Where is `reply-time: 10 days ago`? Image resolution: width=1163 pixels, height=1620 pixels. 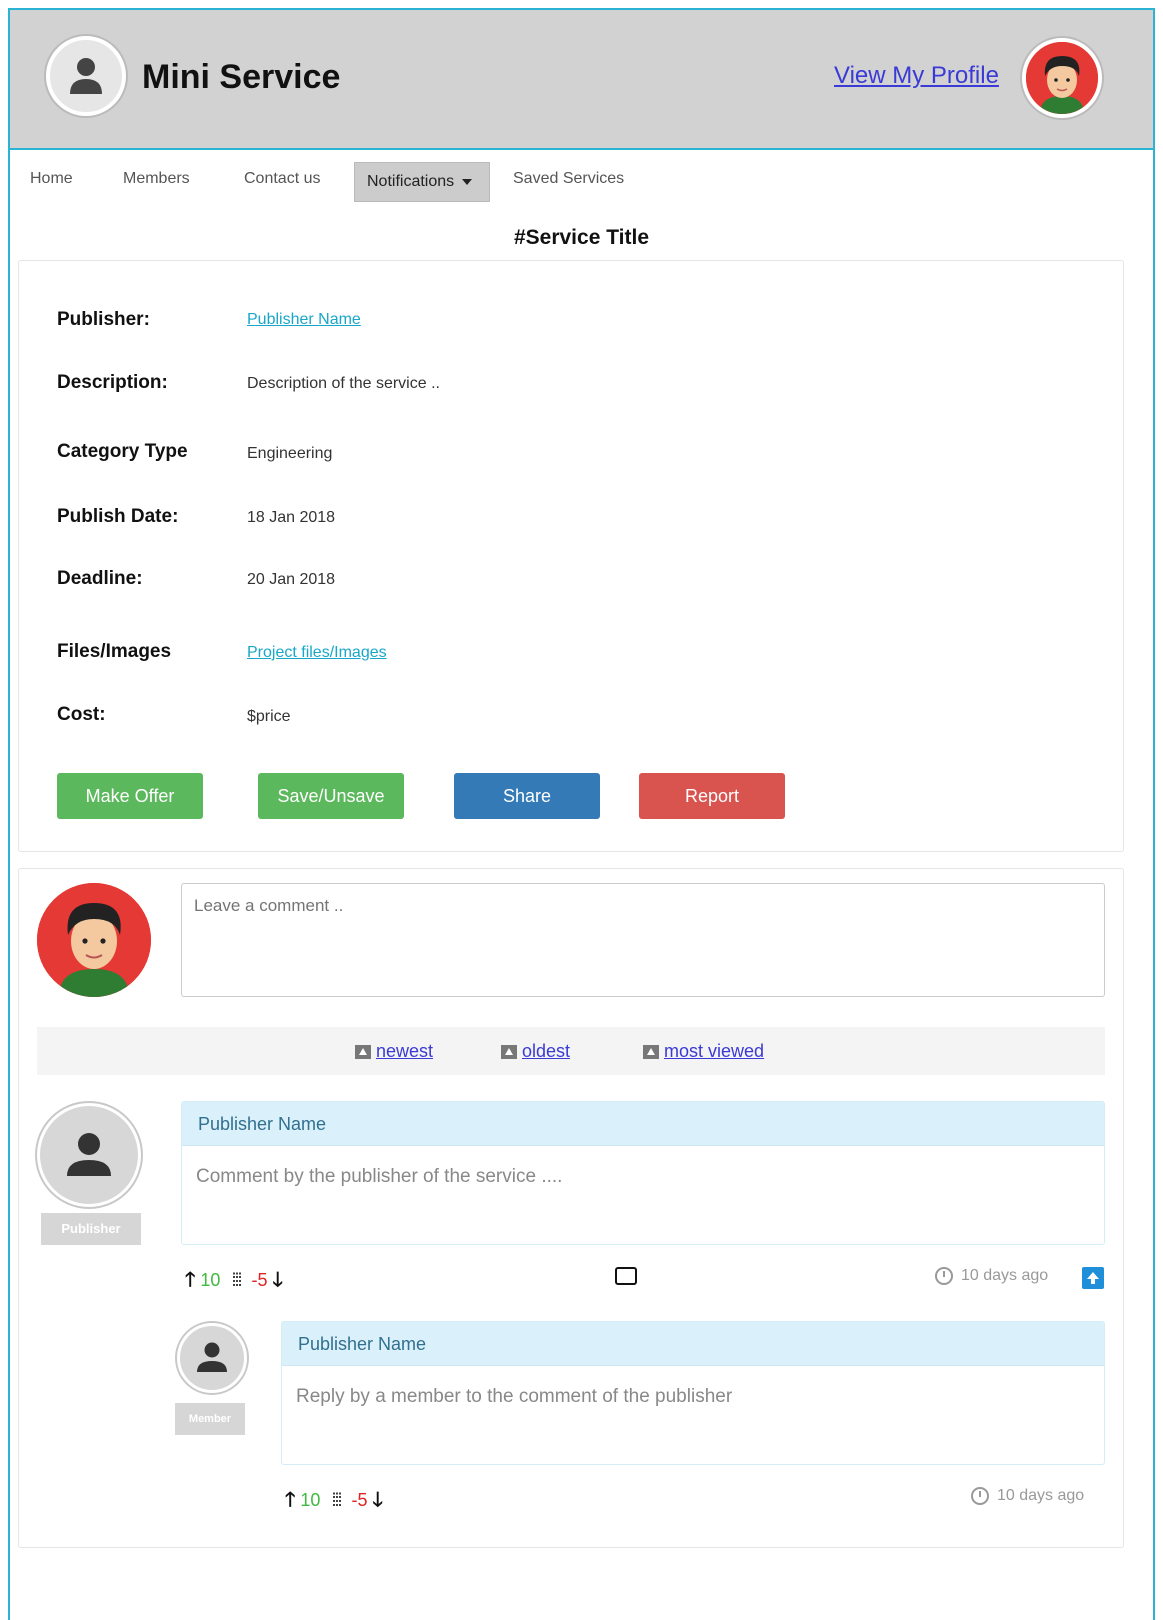 reply-time: 10 days ago is located at coordinates (1027, 1496).